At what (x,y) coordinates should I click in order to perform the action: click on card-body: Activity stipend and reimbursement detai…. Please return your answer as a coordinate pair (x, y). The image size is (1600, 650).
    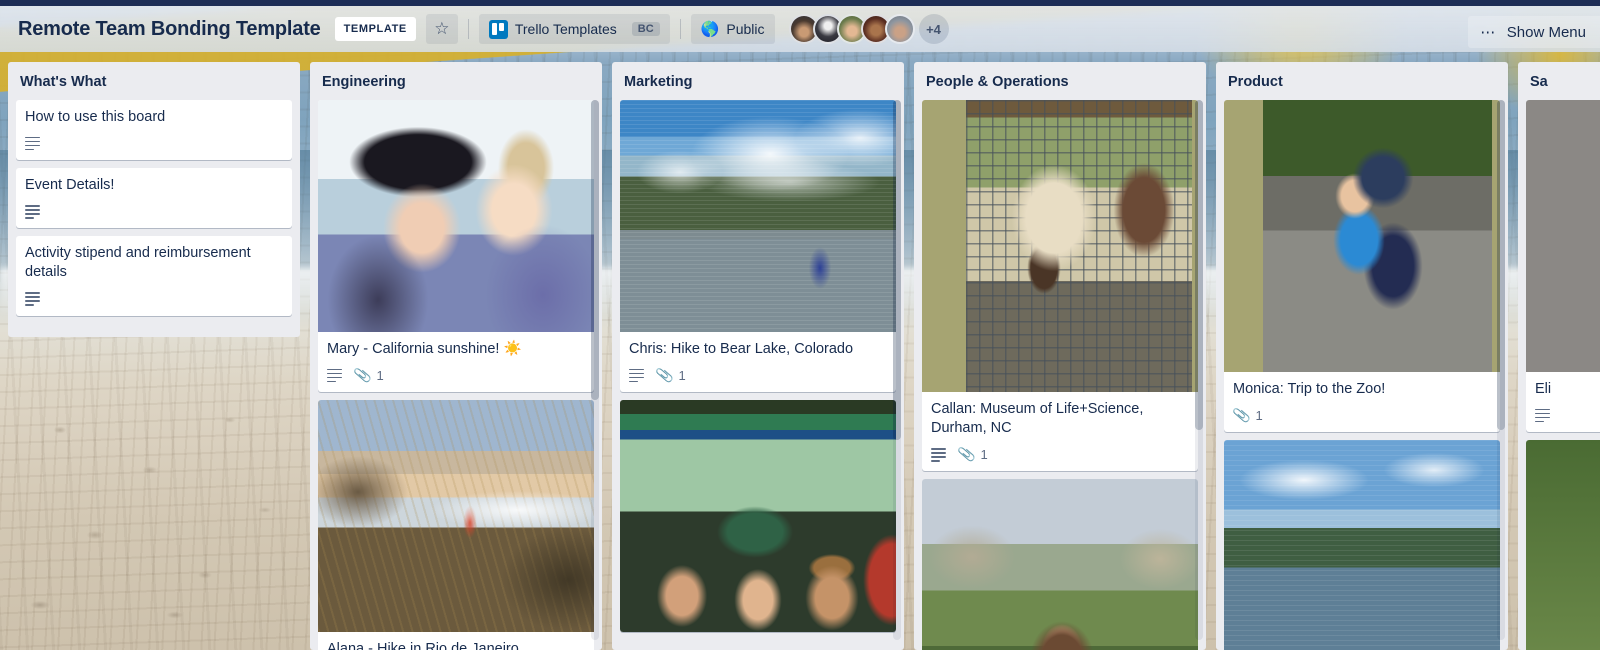
    Looking at the image, I should click on (154, 275).